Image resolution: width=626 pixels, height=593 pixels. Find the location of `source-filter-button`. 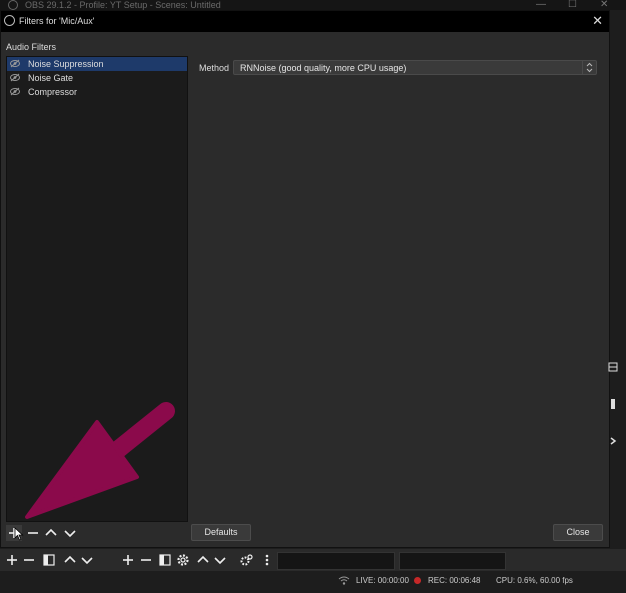

source-filter-button is located at coordinates (165, 560).